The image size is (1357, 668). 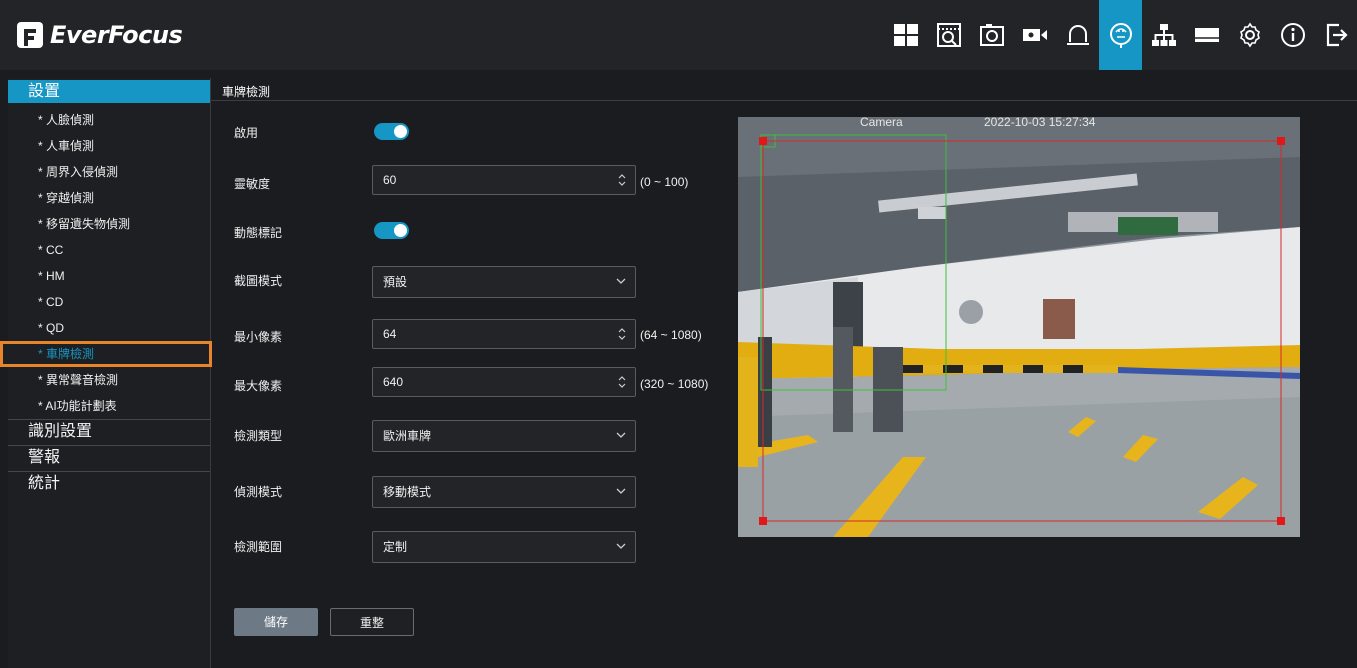 I want to click on detect-mode-label: 偵測模式, so click(x=258, y=492).